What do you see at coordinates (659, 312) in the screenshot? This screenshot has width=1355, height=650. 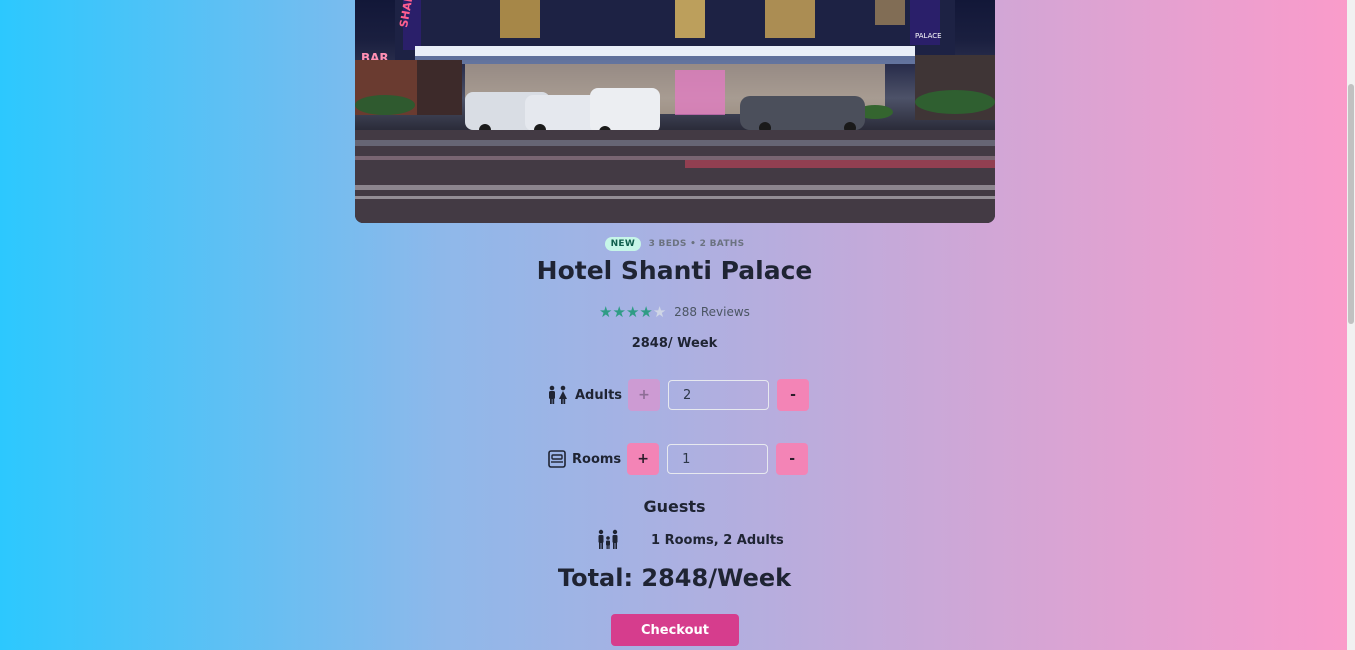 I see `star-empty-icon: ★` at bounding box center [659, 312].